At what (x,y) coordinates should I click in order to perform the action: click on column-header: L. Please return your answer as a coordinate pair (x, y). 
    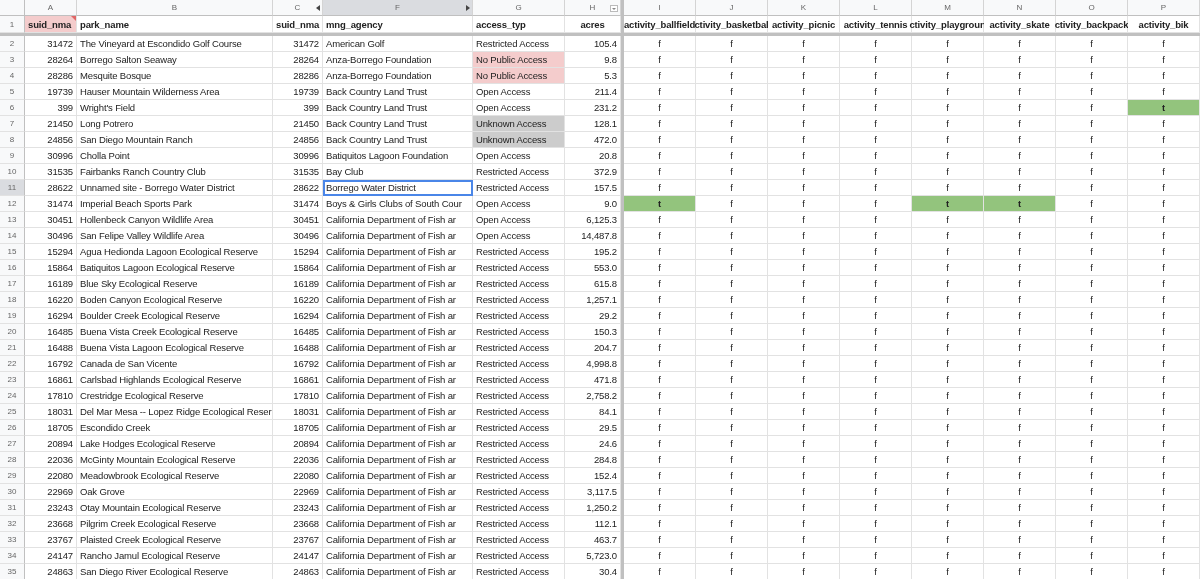
    Looking at the image, I should click on (876, 8).